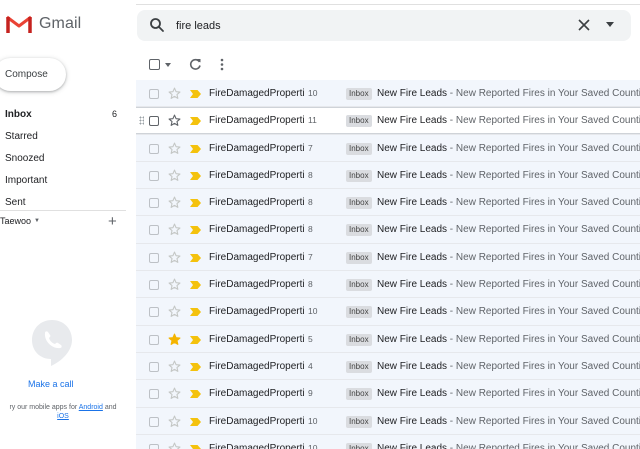  I want to click on sidebar-item-starred: Starred, so click(63, 136).